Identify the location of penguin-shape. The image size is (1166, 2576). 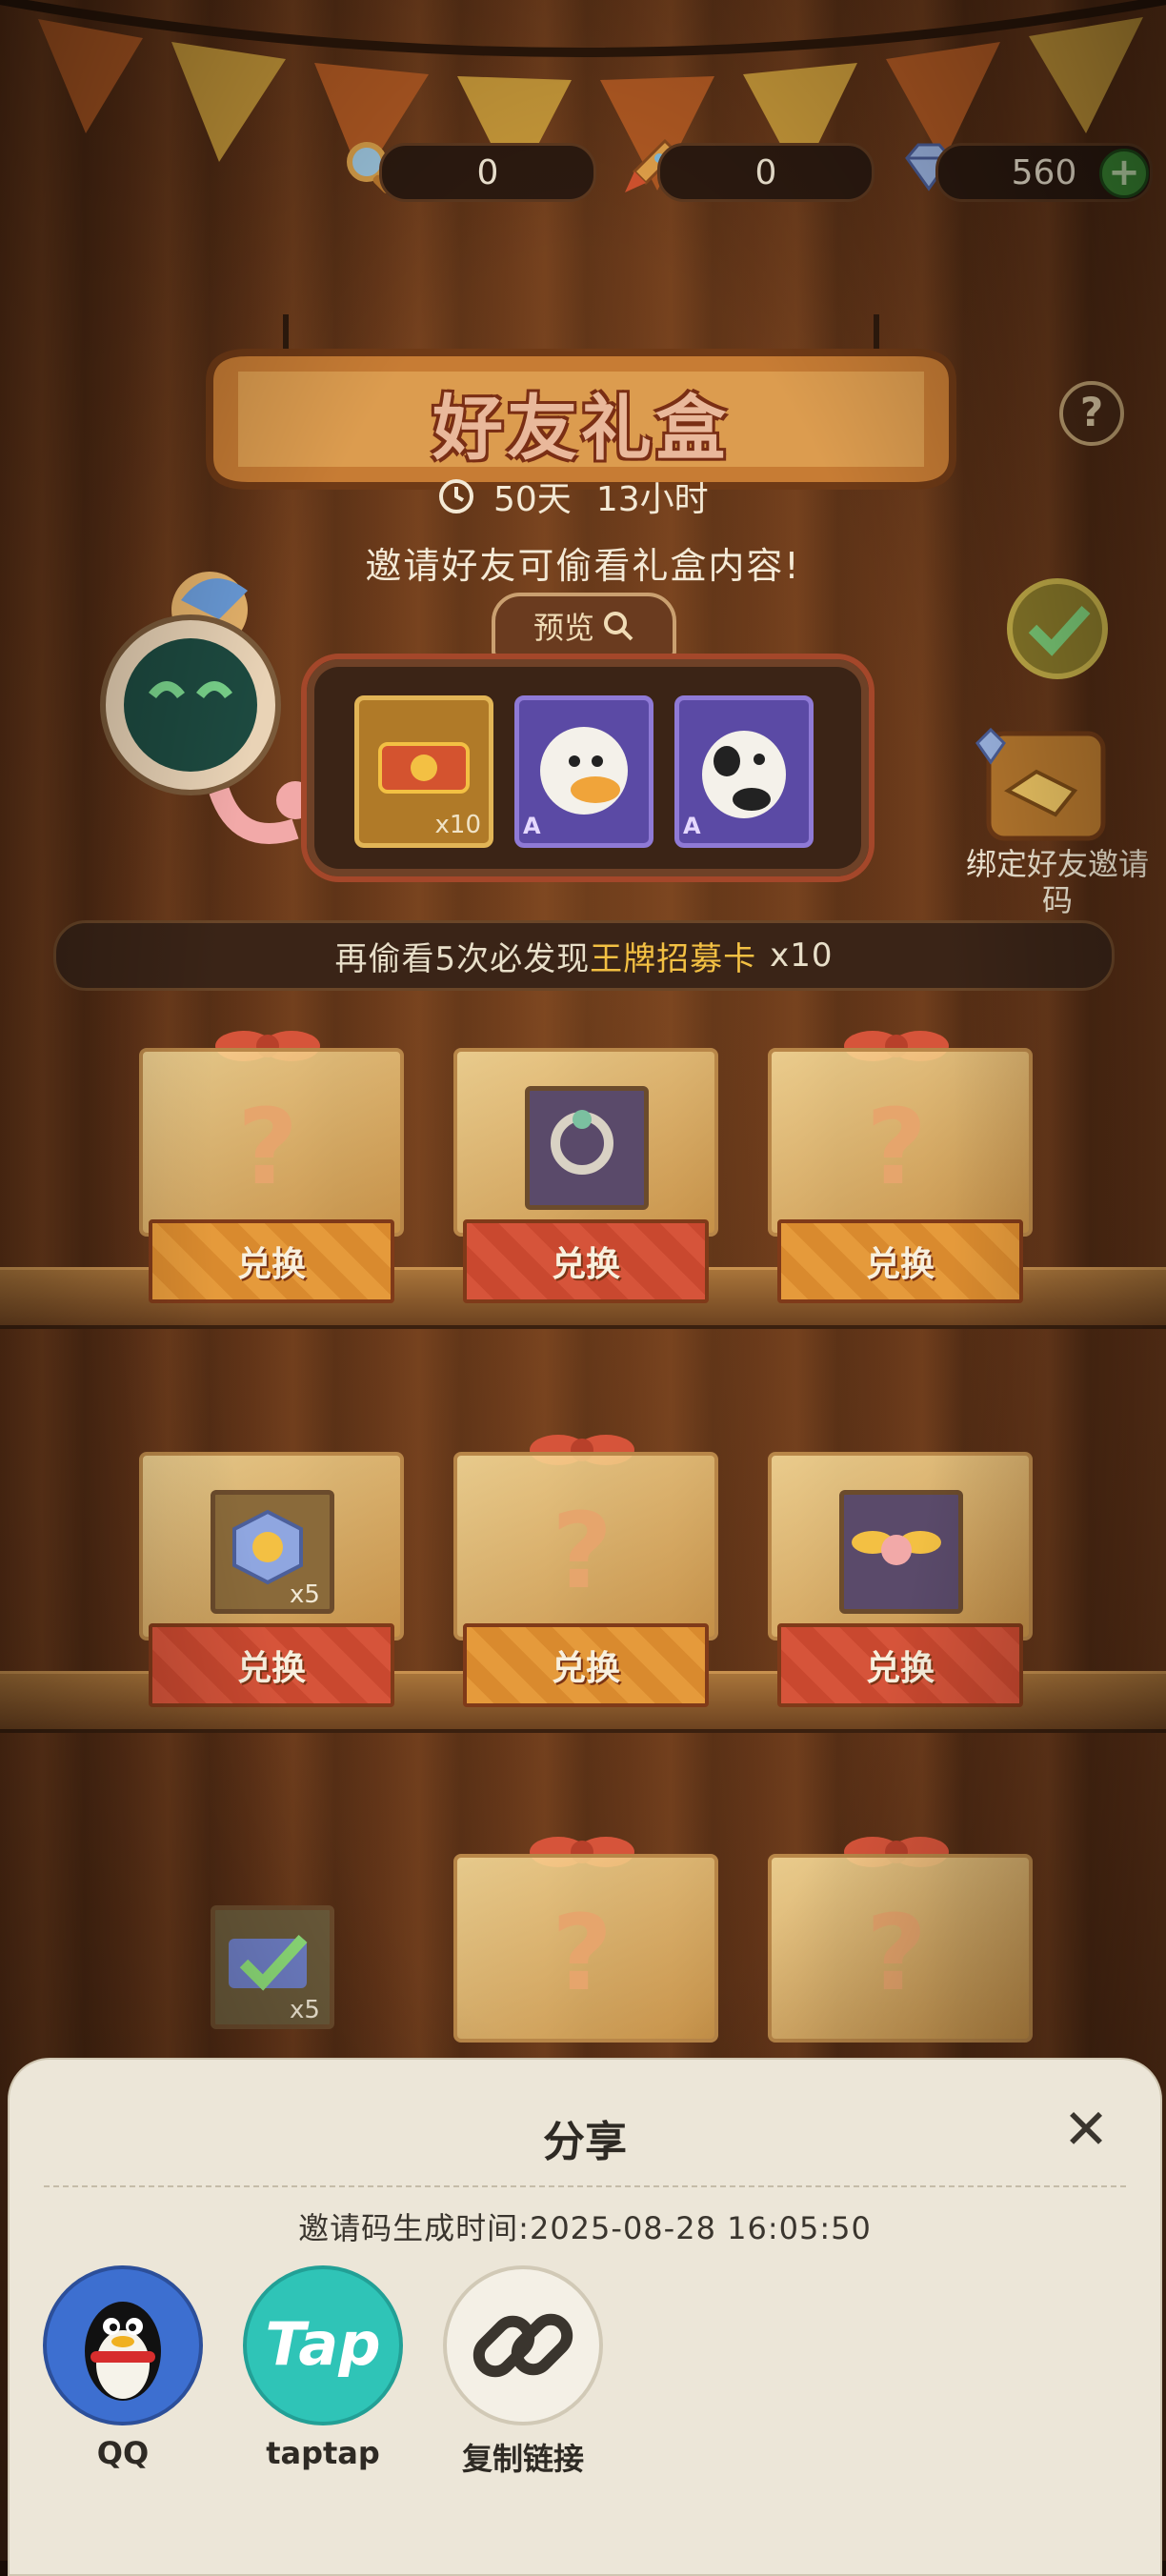
(123, 2352).